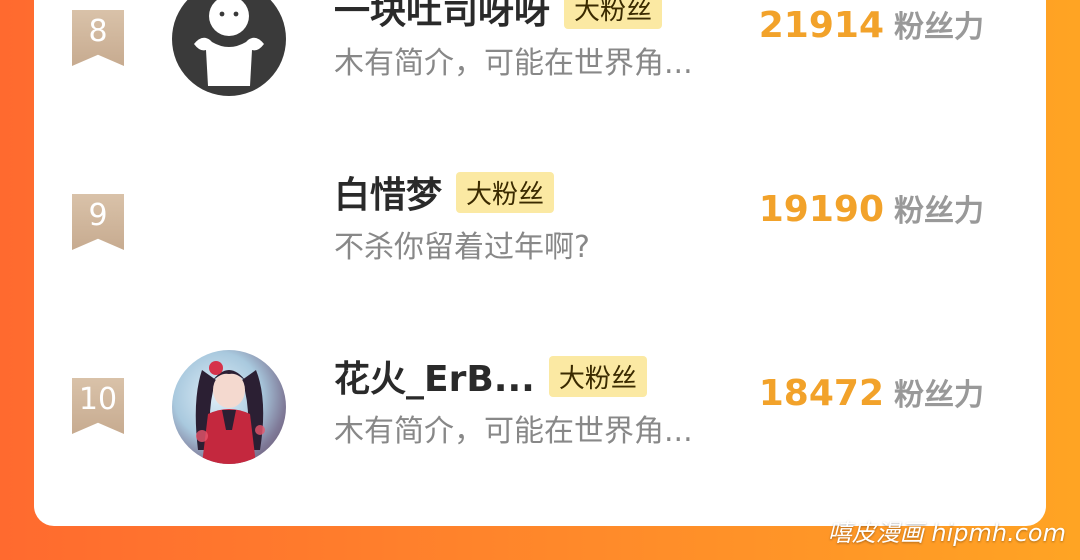 The height and width of the screenshot is (560, 1080). I want to click on anime-avatar, so click(229, 407).